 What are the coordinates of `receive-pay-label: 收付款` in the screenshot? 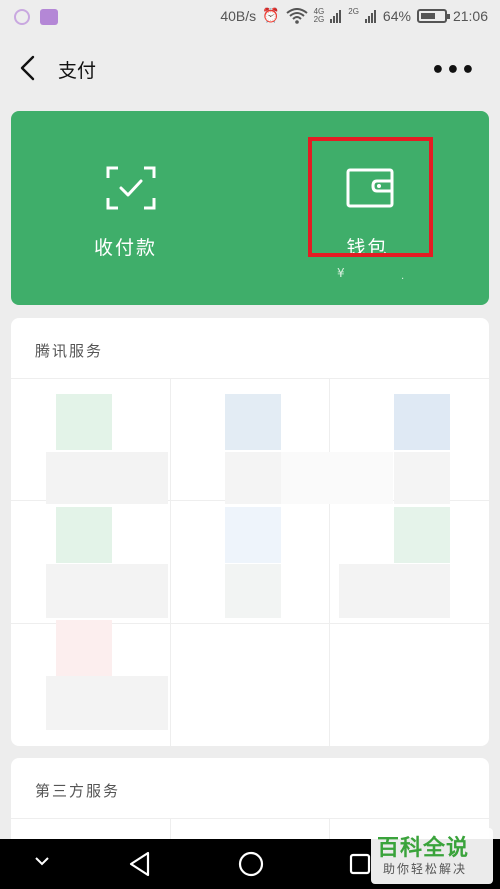 It's located at (125, 248).